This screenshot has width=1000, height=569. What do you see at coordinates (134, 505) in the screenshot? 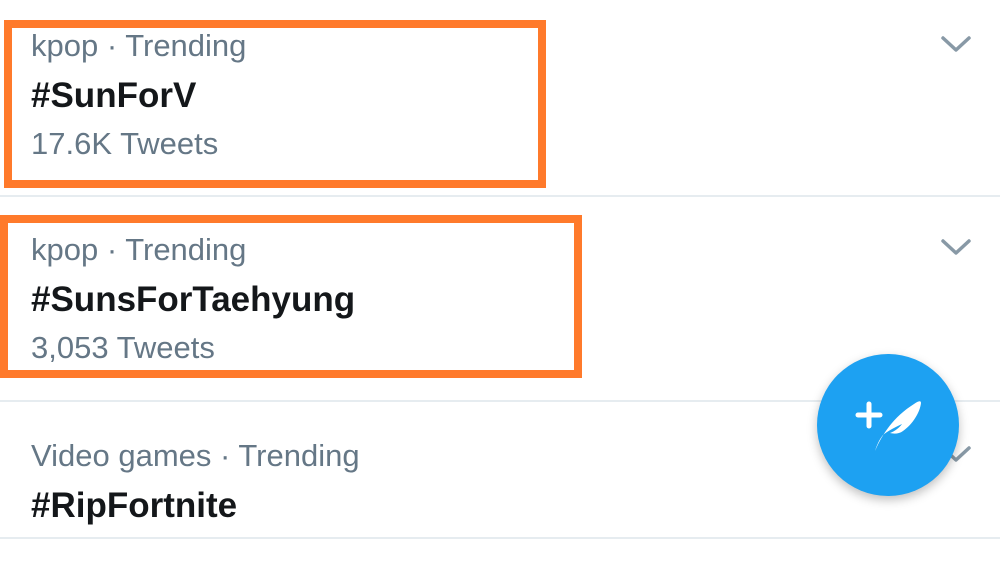
I see `trend-name: #RipFortnite` at bounding box center [134, 505].